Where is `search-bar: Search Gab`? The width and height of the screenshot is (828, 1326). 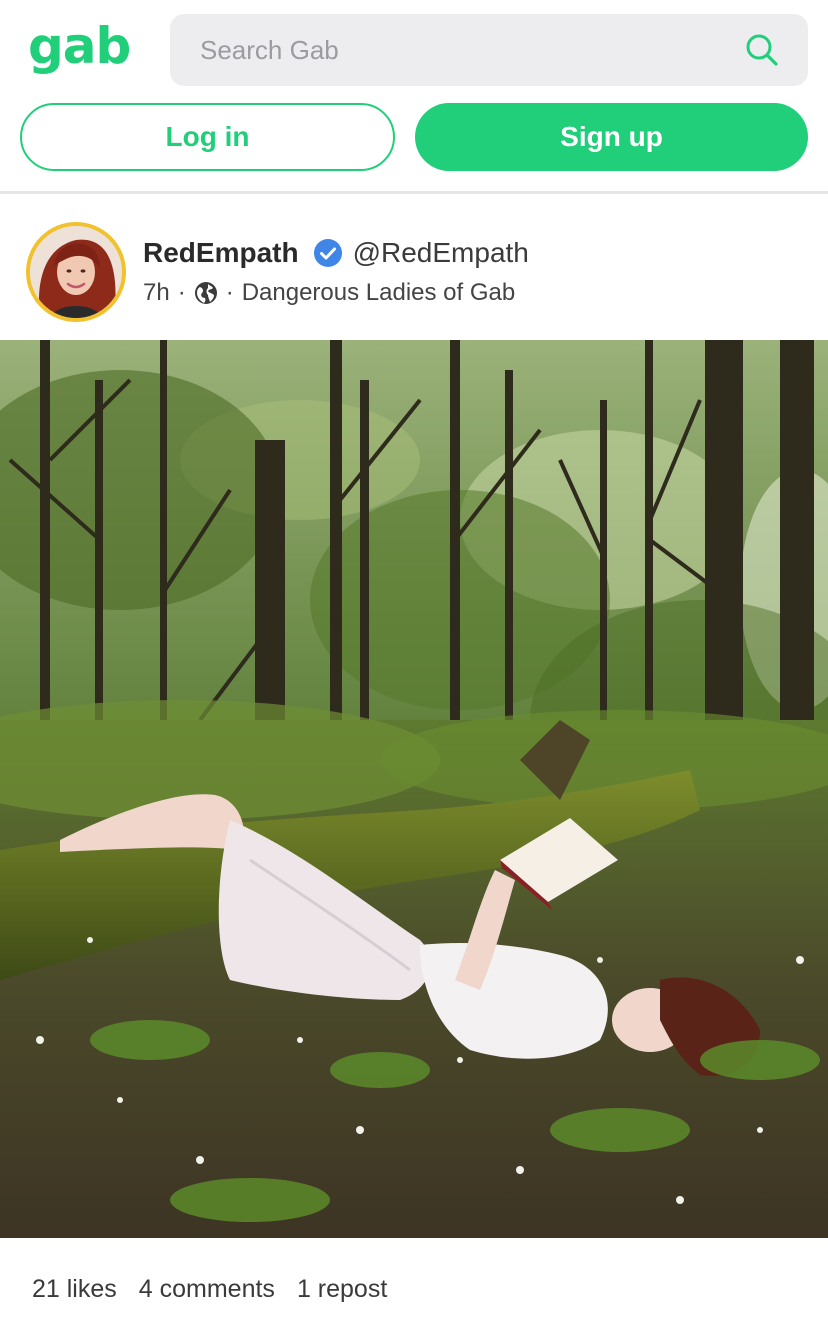 search-bar: Search Gab is located at coordinates (489, 50).